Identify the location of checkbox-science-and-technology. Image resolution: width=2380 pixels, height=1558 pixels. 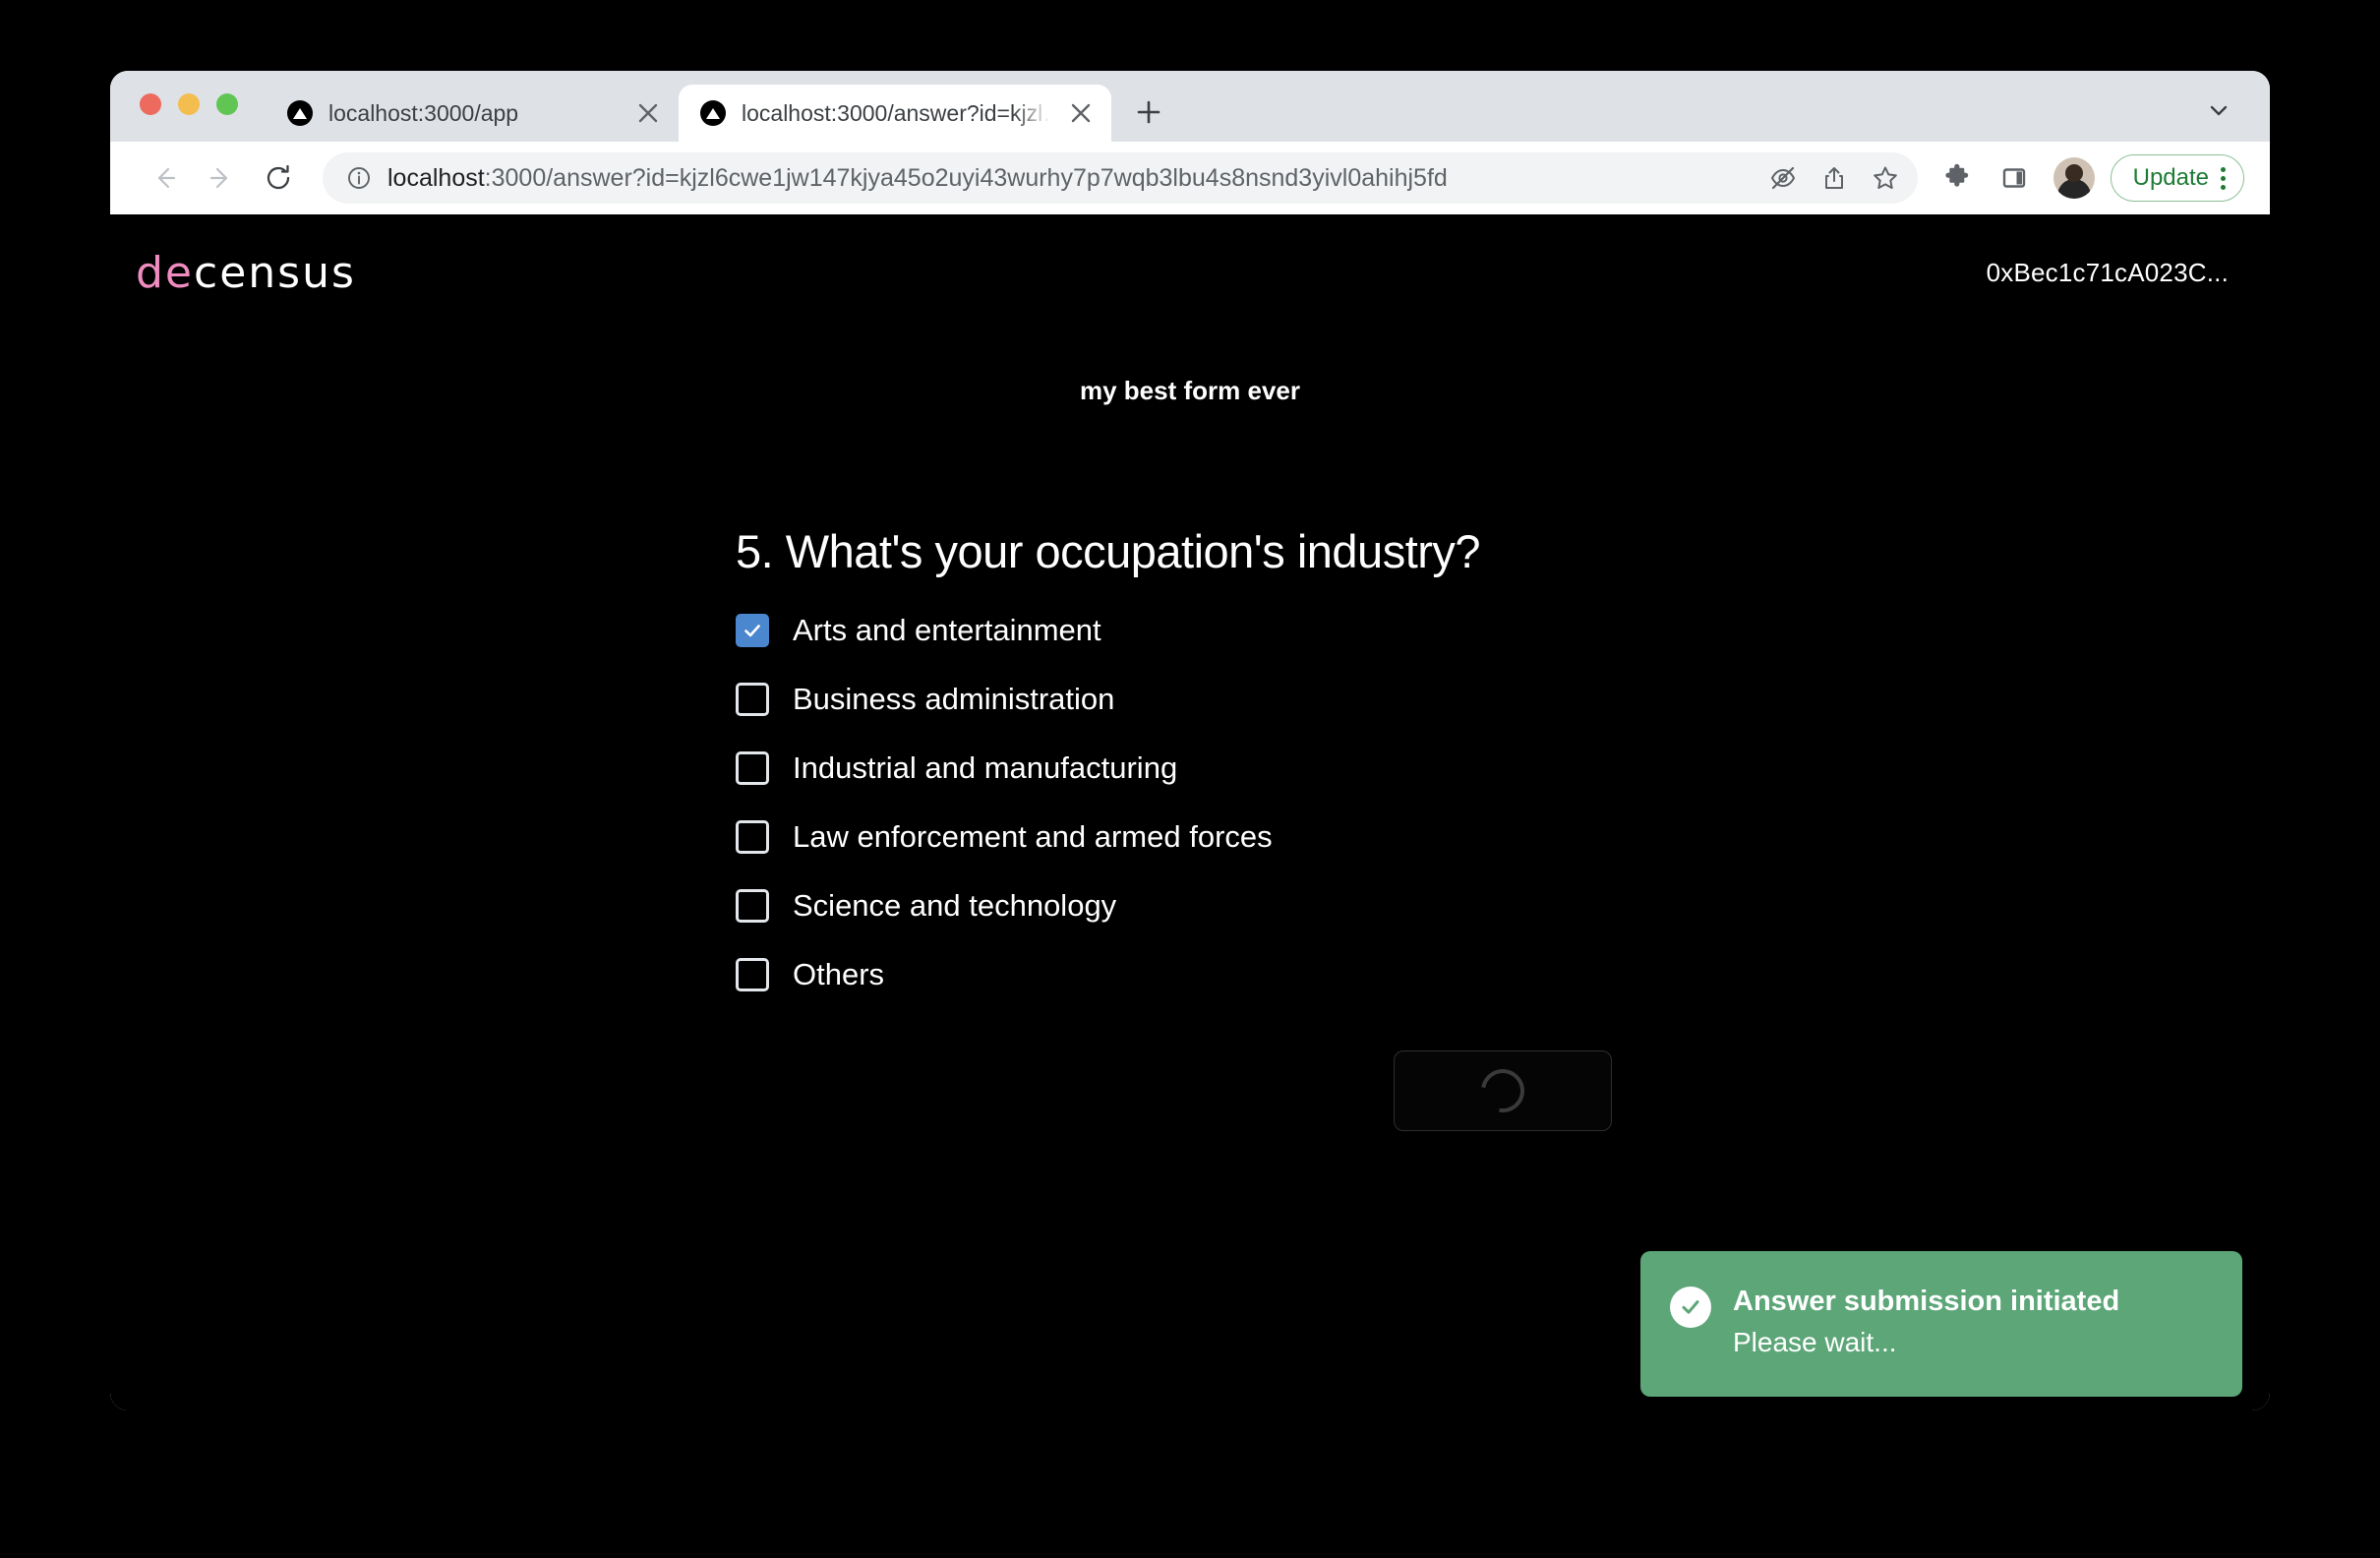
(752, 906).